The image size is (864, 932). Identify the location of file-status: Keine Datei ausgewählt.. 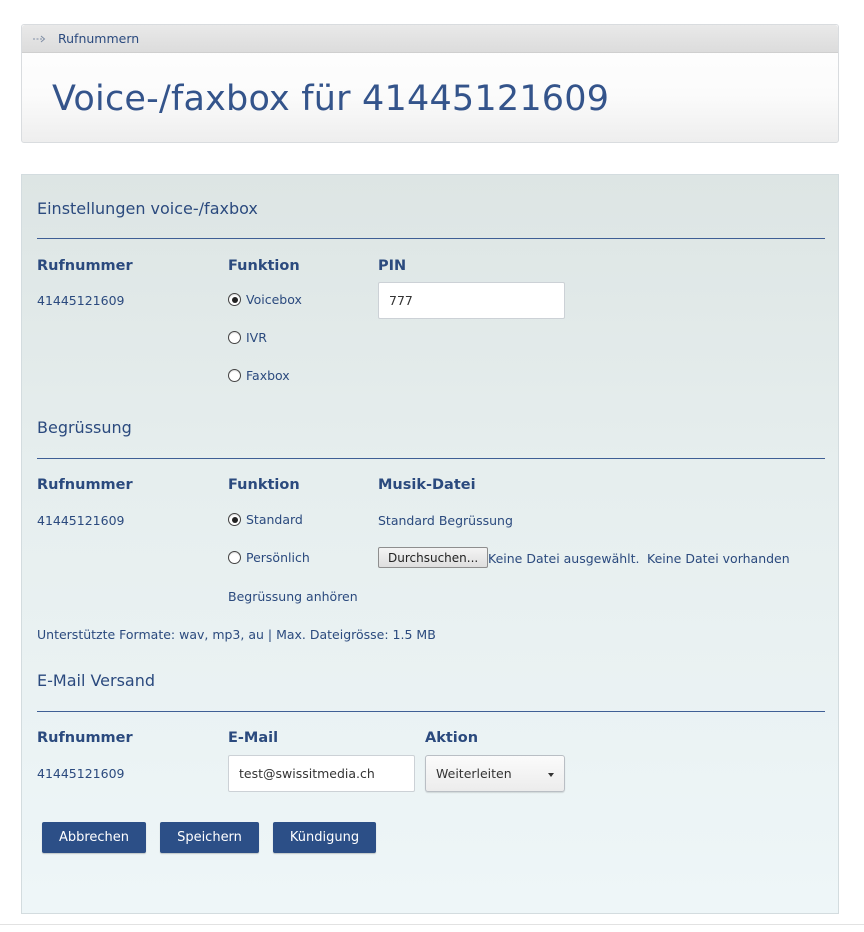
(564, 558).